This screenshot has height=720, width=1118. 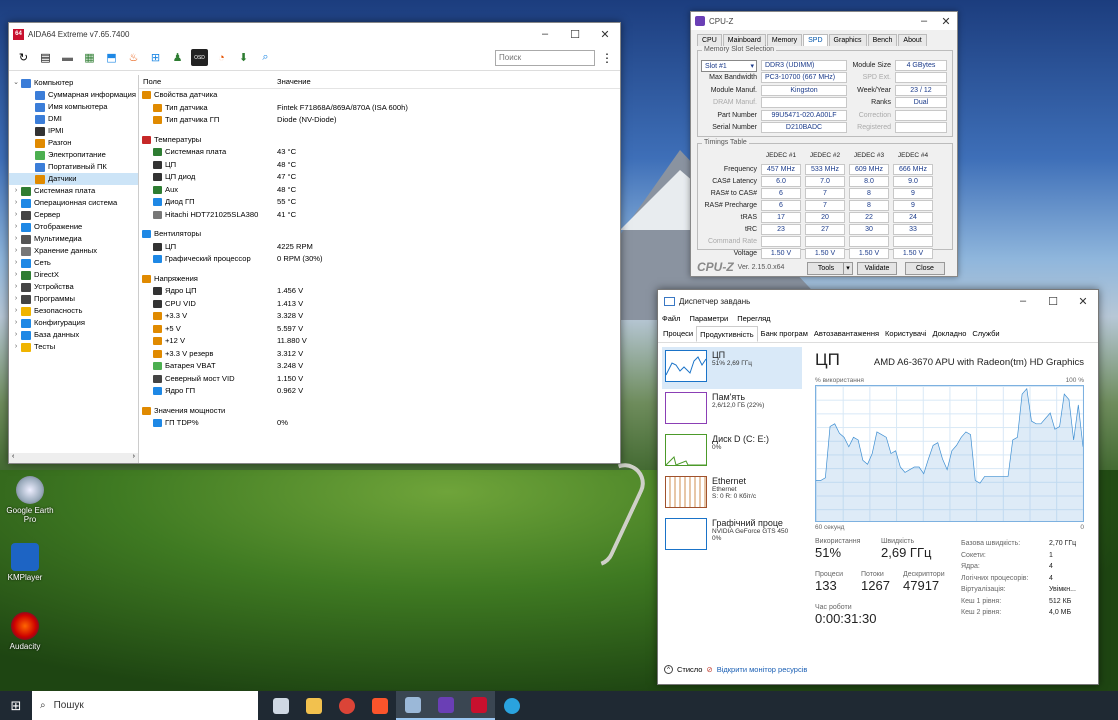 I want to click on tree-item: › Устройства, so click(x=73, y=287).